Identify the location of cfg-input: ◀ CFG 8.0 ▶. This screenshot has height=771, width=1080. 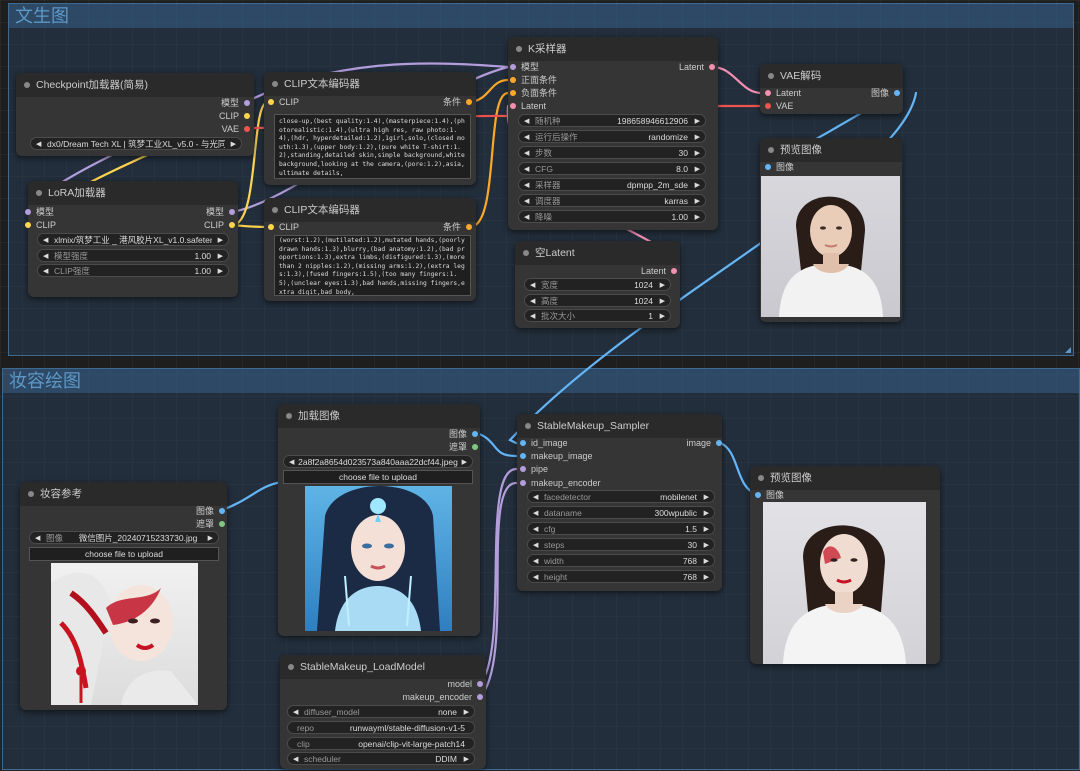
(612, 168).